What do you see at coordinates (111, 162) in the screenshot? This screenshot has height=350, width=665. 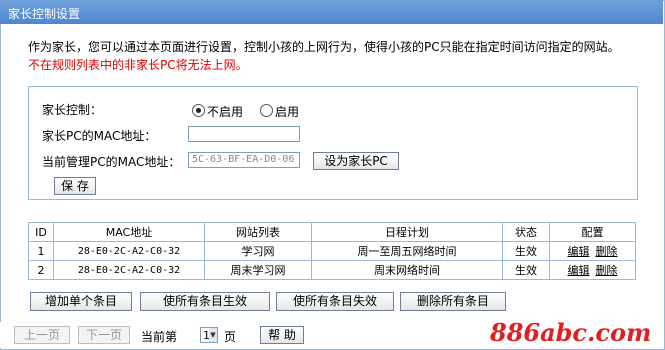 I see `current-mac-label: 当前管理PC的MAC地址：` at bounding box center [111, 162].